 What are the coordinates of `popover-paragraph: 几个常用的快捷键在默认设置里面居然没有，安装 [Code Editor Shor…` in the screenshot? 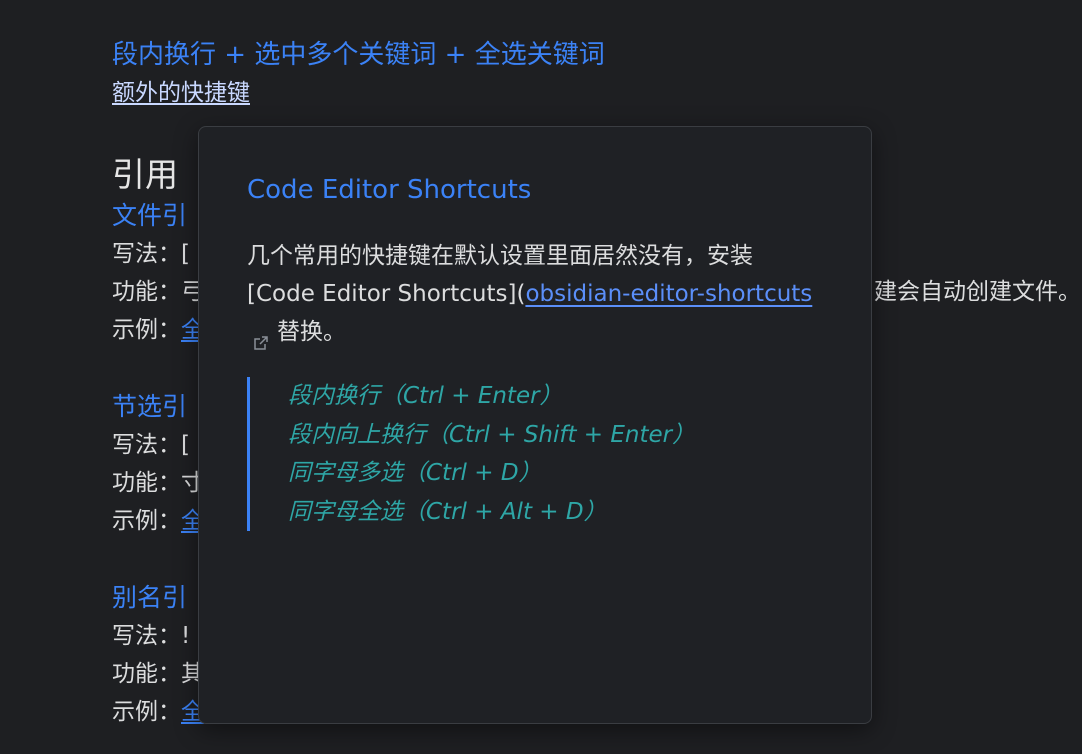 It's located at (537, 294).